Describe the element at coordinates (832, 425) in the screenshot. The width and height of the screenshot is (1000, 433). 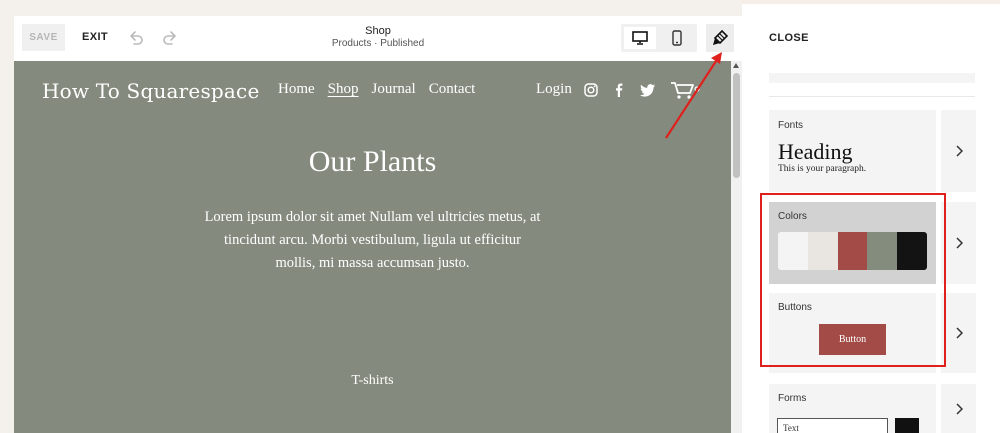
I see `sample-form-field: Text` at that location.